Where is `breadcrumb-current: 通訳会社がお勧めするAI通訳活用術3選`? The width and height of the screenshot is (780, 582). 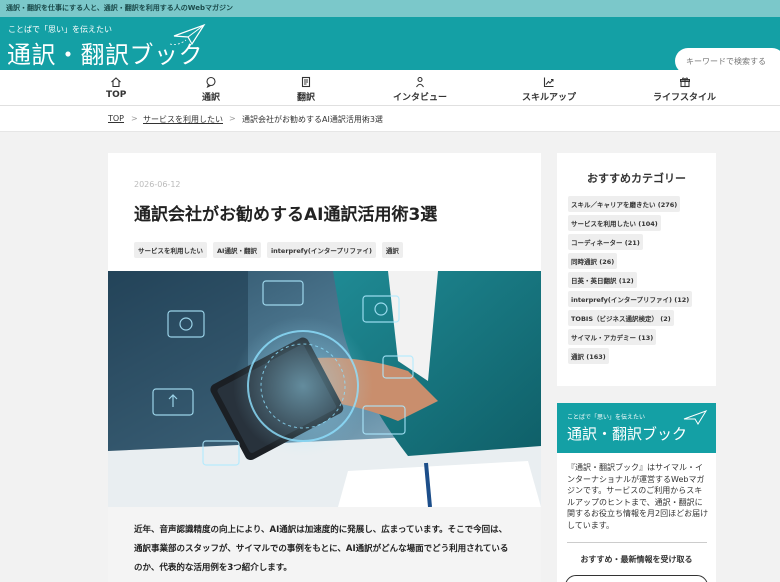
breadcrumb-current: 通訳会社がお勧めするAI通訳活用術3選 is located at coordinates (312, 119).